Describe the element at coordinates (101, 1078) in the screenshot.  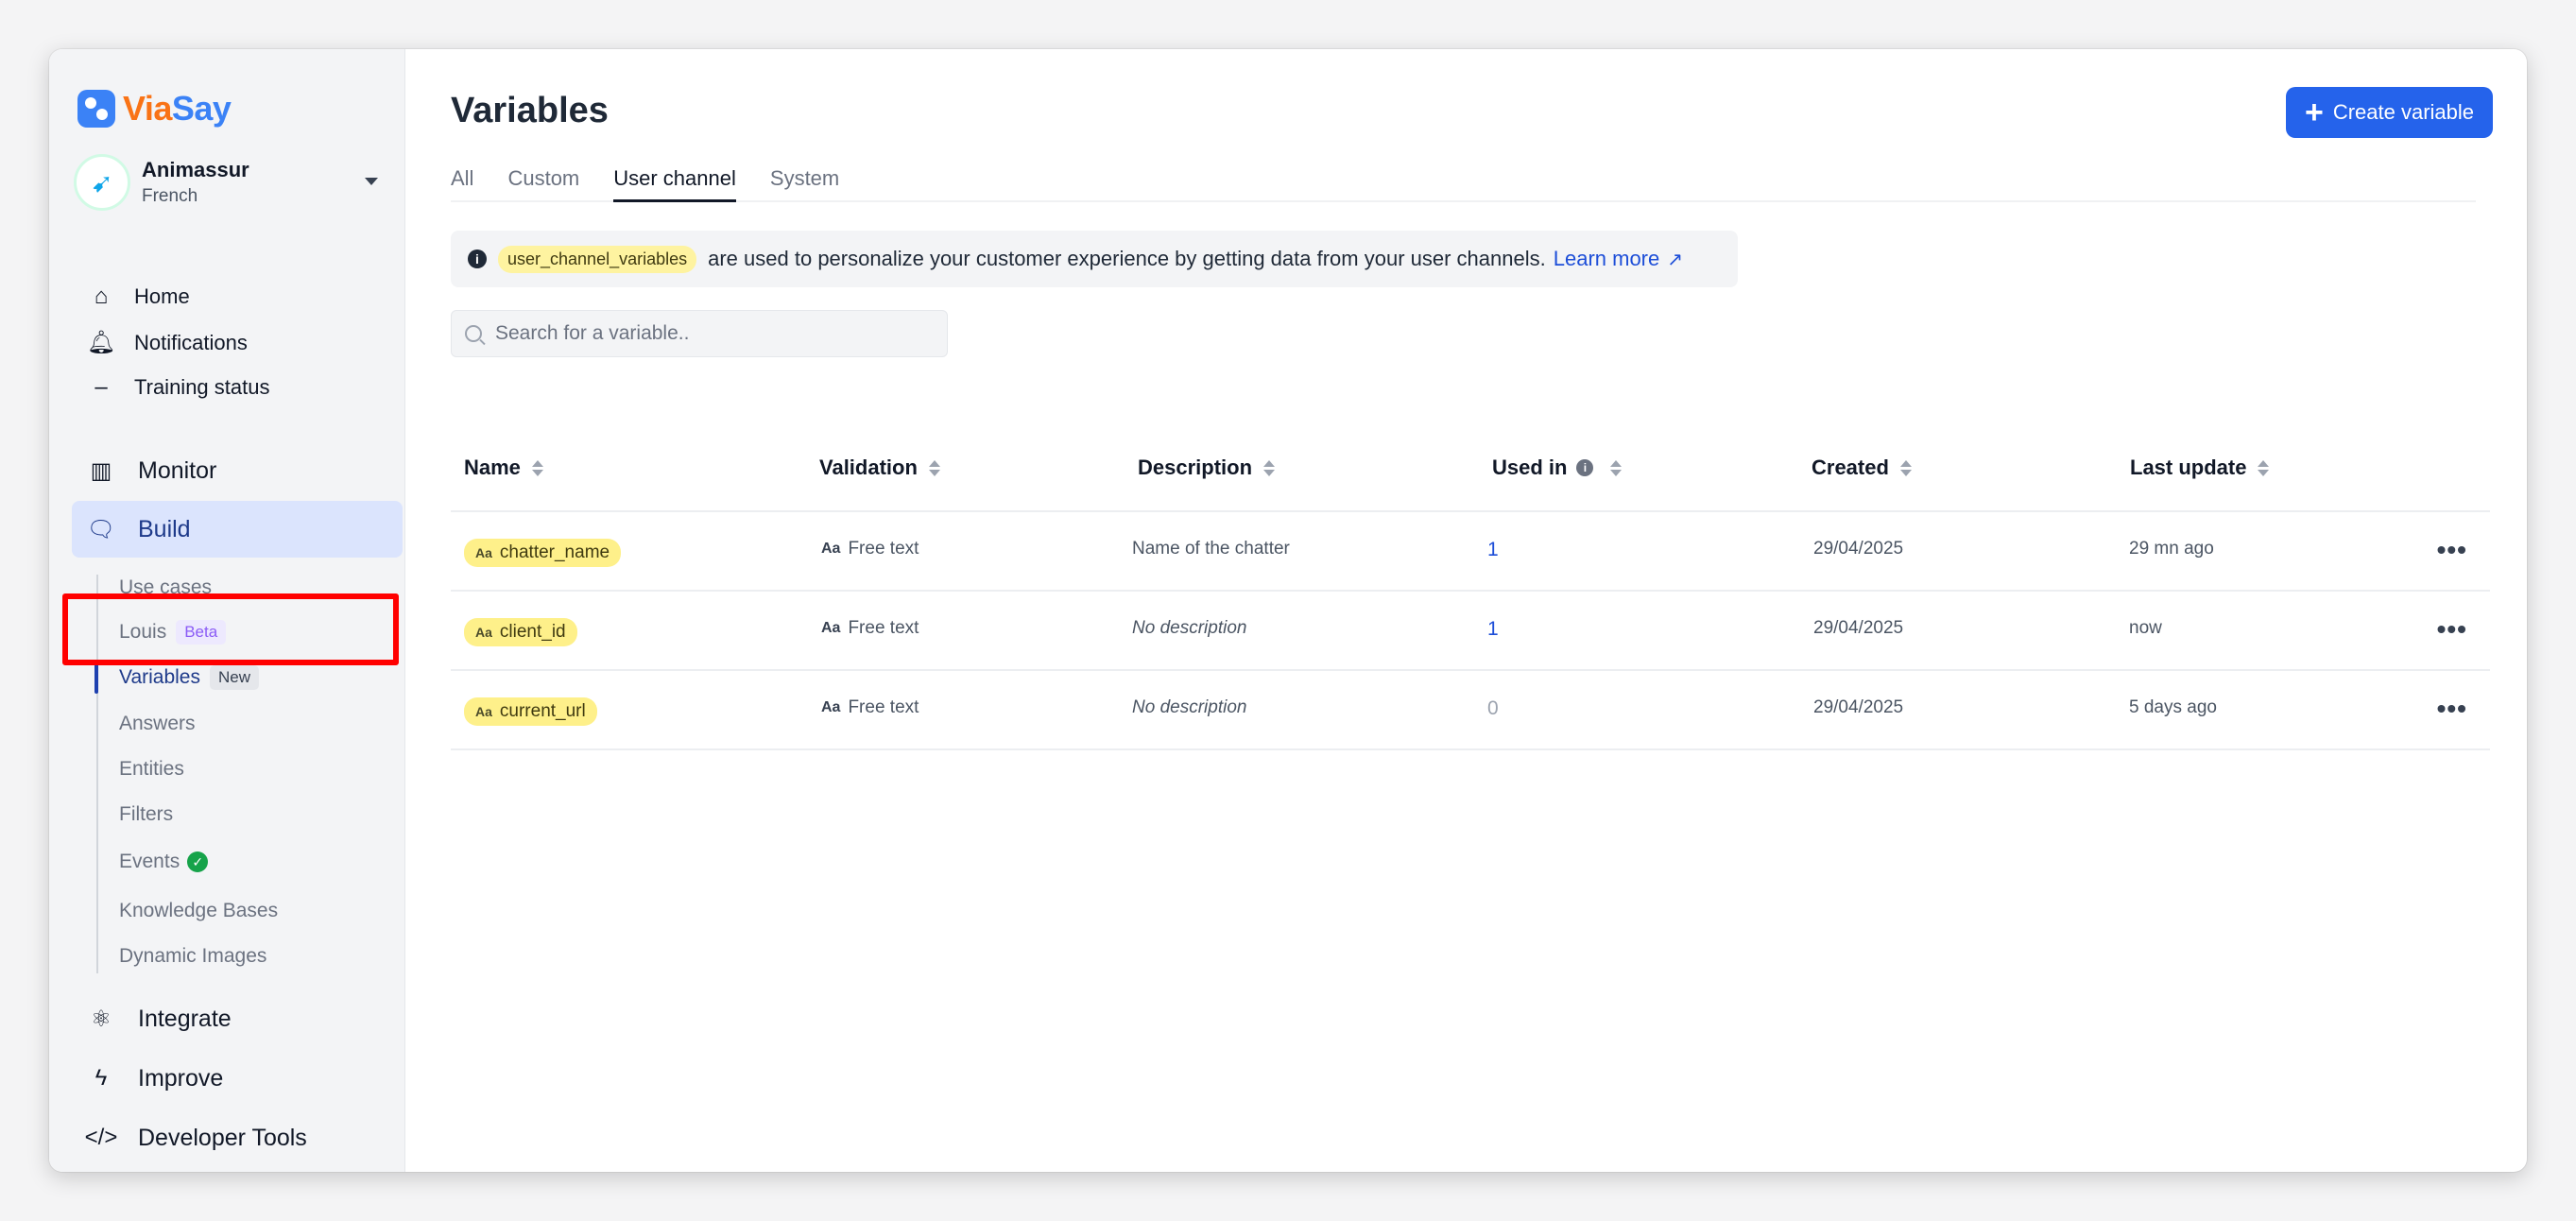
I see `lightning-icon: ϟ` at that location.